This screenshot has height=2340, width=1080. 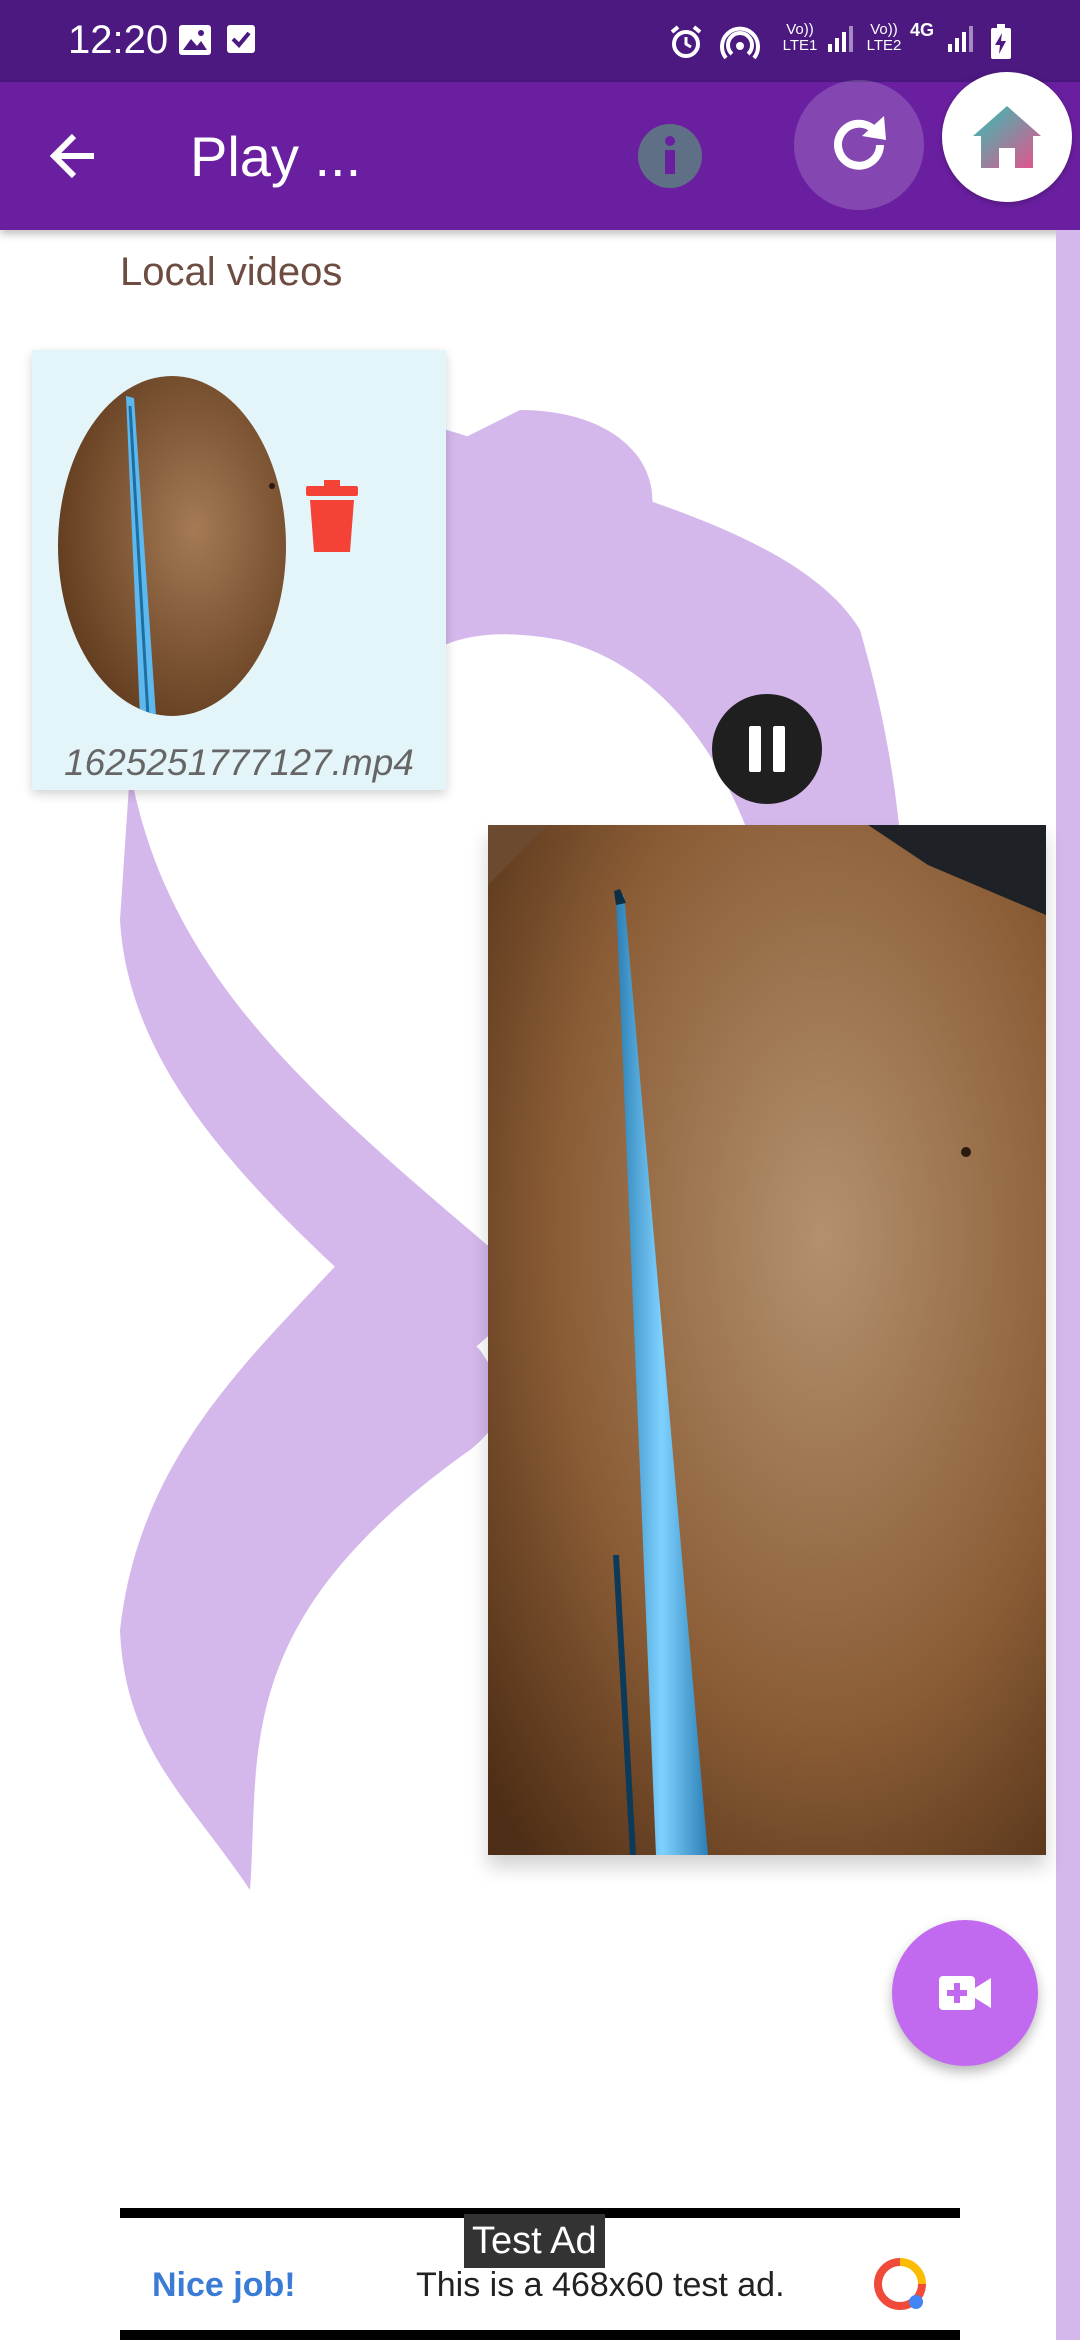 What do you see at coordinates (332, 517) in the screenshot?
I see `trash-icon` at bounding box center [332, 517].